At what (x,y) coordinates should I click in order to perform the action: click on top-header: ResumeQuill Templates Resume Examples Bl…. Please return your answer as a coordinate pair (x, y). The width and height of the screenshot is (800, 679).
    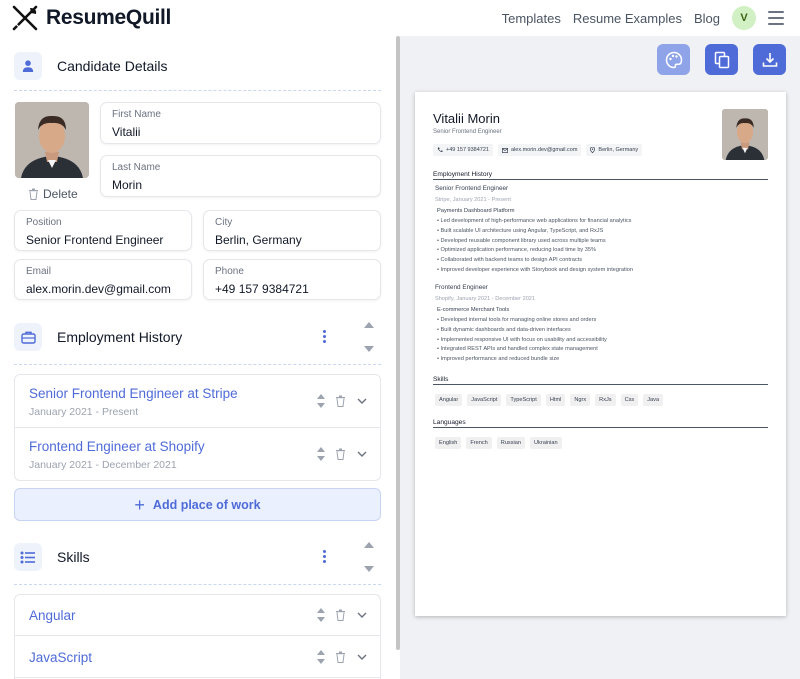
    Looking at the image, I should click on (400, 18).